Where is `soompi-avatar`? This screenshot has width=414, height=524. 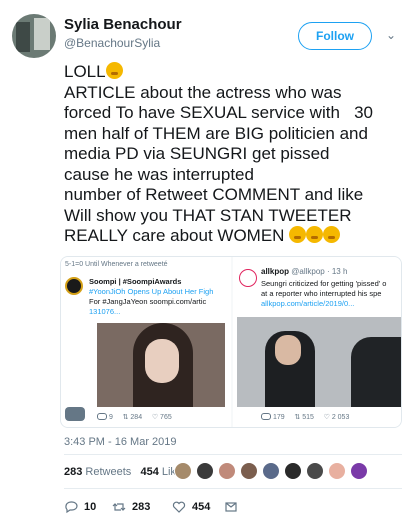 soompi-avatar is located at coordinates (74, 286).